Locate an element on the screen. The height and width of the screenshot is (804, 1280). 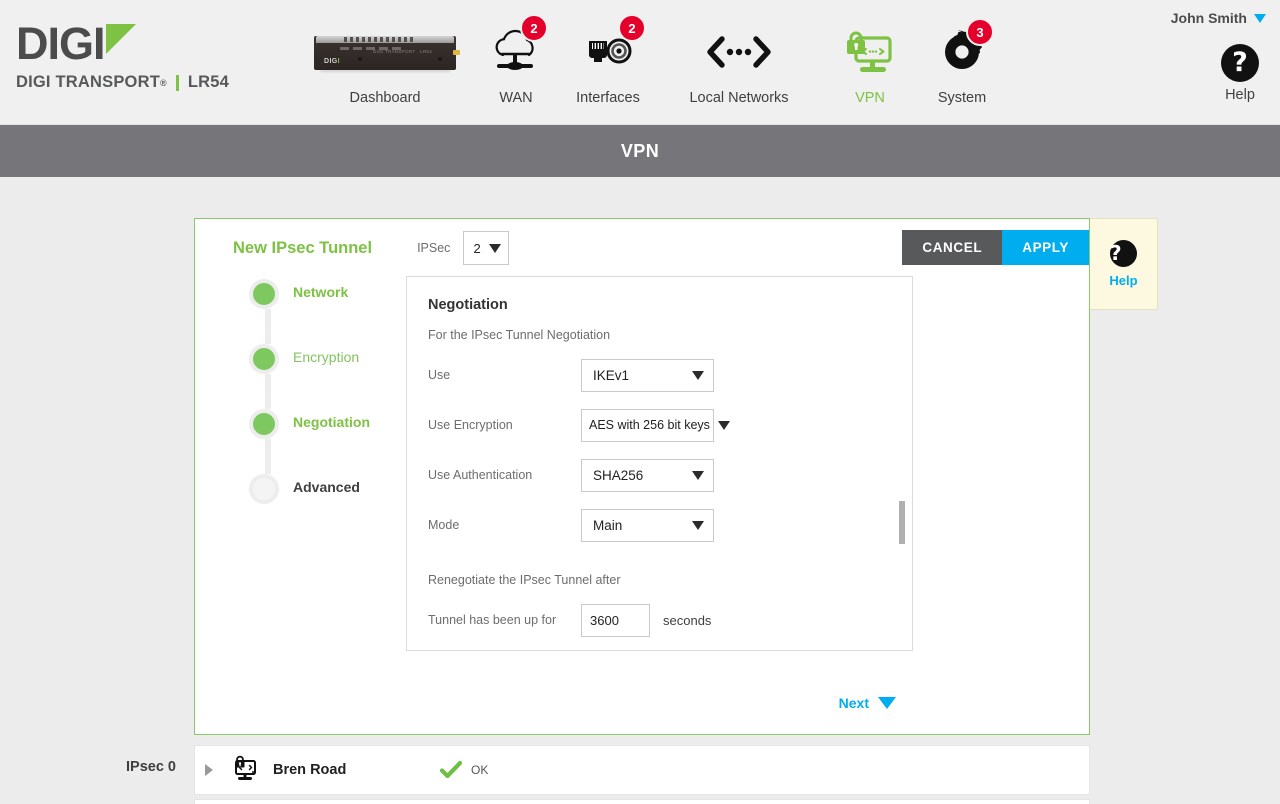
brand-wordmark: DIGI is located at coordinates (122, 43).